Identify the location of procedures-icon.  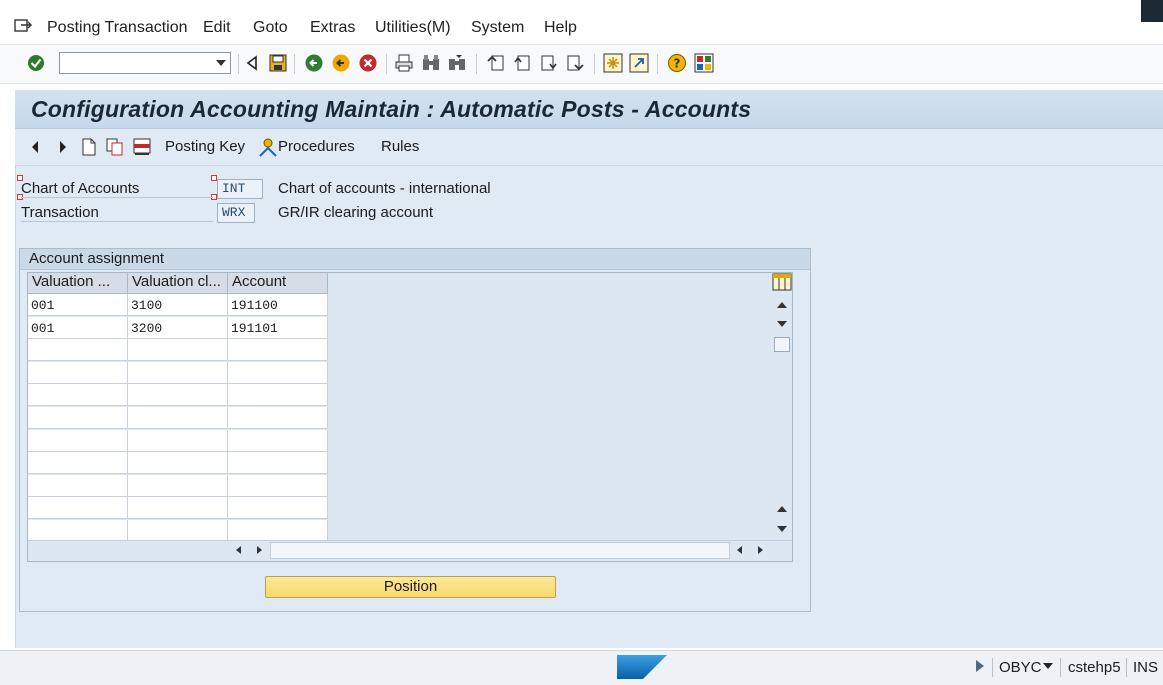
(268, 149).